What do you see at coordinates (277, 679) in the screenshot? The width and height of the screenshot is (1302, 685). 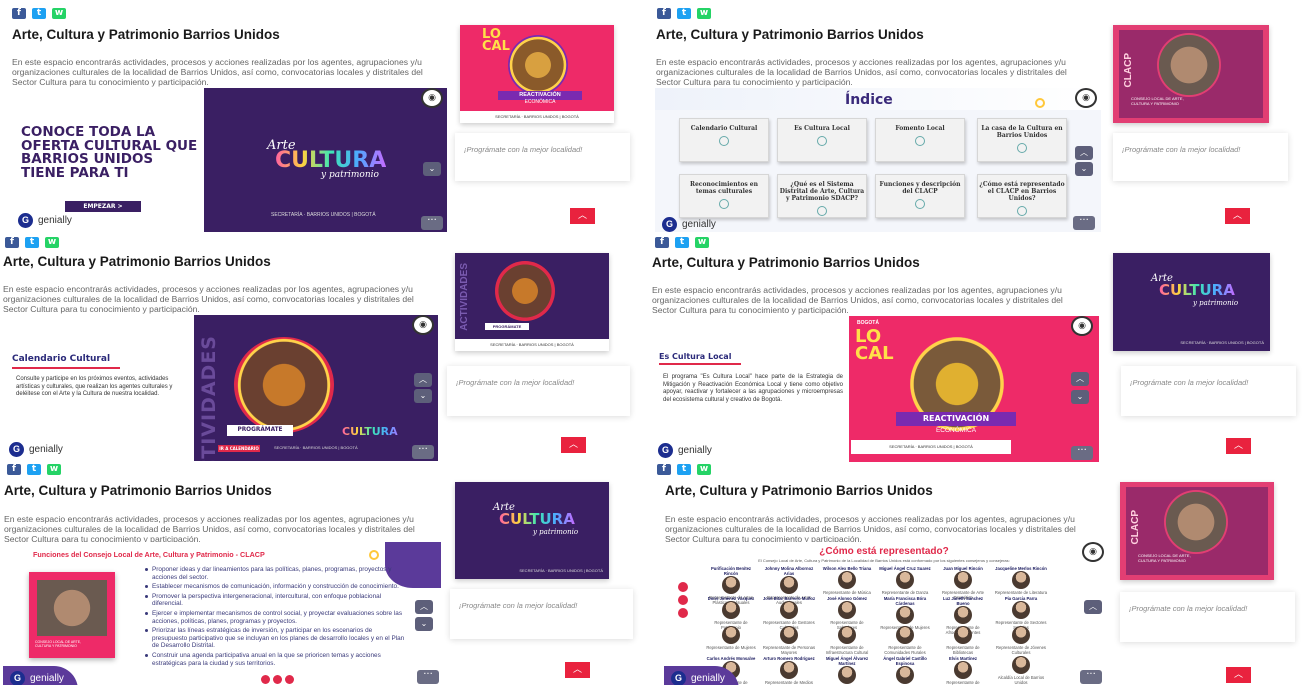 I see `page-dots` at bounding box center [277, 679].